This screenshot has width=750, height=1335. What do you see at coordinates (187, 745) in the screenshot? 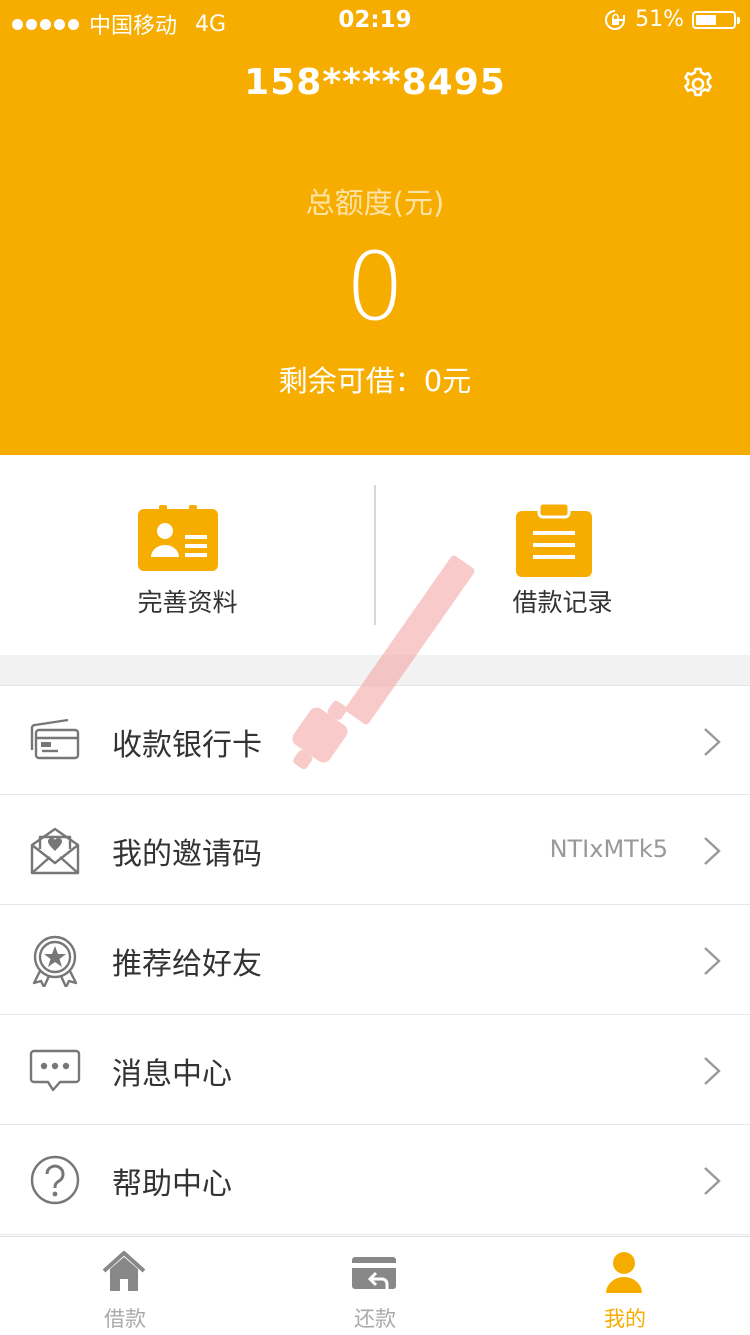
I see `menu-item-label: 收款银行卡` at bounding box center [187, 745].